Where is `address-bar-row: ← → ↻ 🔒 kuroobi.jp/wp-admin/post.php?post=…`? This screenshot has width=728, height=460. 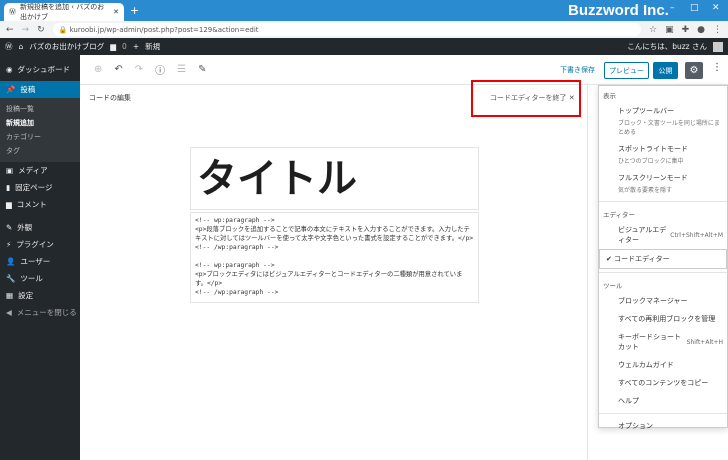
address-bar-row: ← → ↻ 🔒 kuroobi.jp/wp-admin/post.php?post=… is located at coordinates (364, 29).